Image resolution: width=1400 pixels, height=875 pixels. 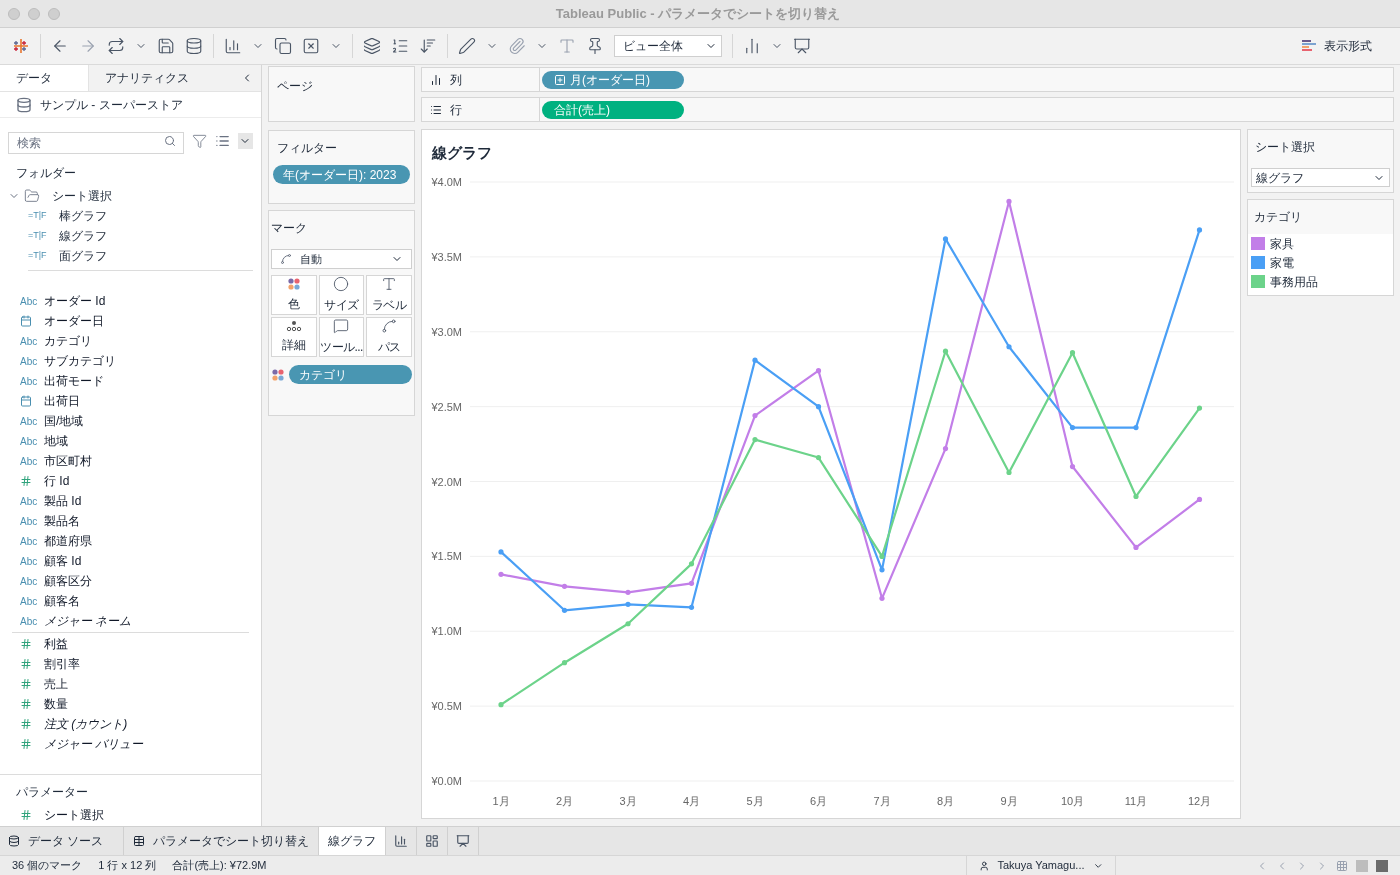 What do you see at coordinates (21, 46) in the screenshot?
I see `logo-icon` at bounding box center [21, 46].